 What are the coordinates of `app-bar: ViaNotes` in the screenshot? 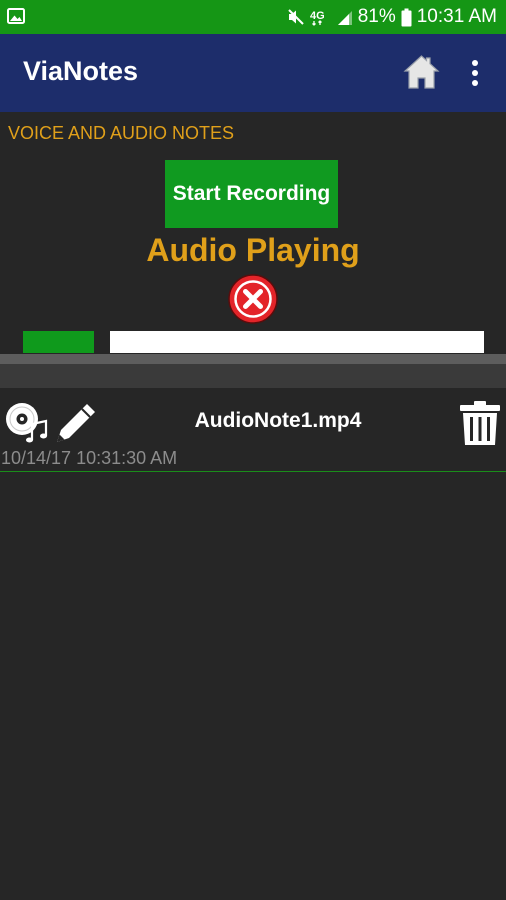 It's located at (253, 73).